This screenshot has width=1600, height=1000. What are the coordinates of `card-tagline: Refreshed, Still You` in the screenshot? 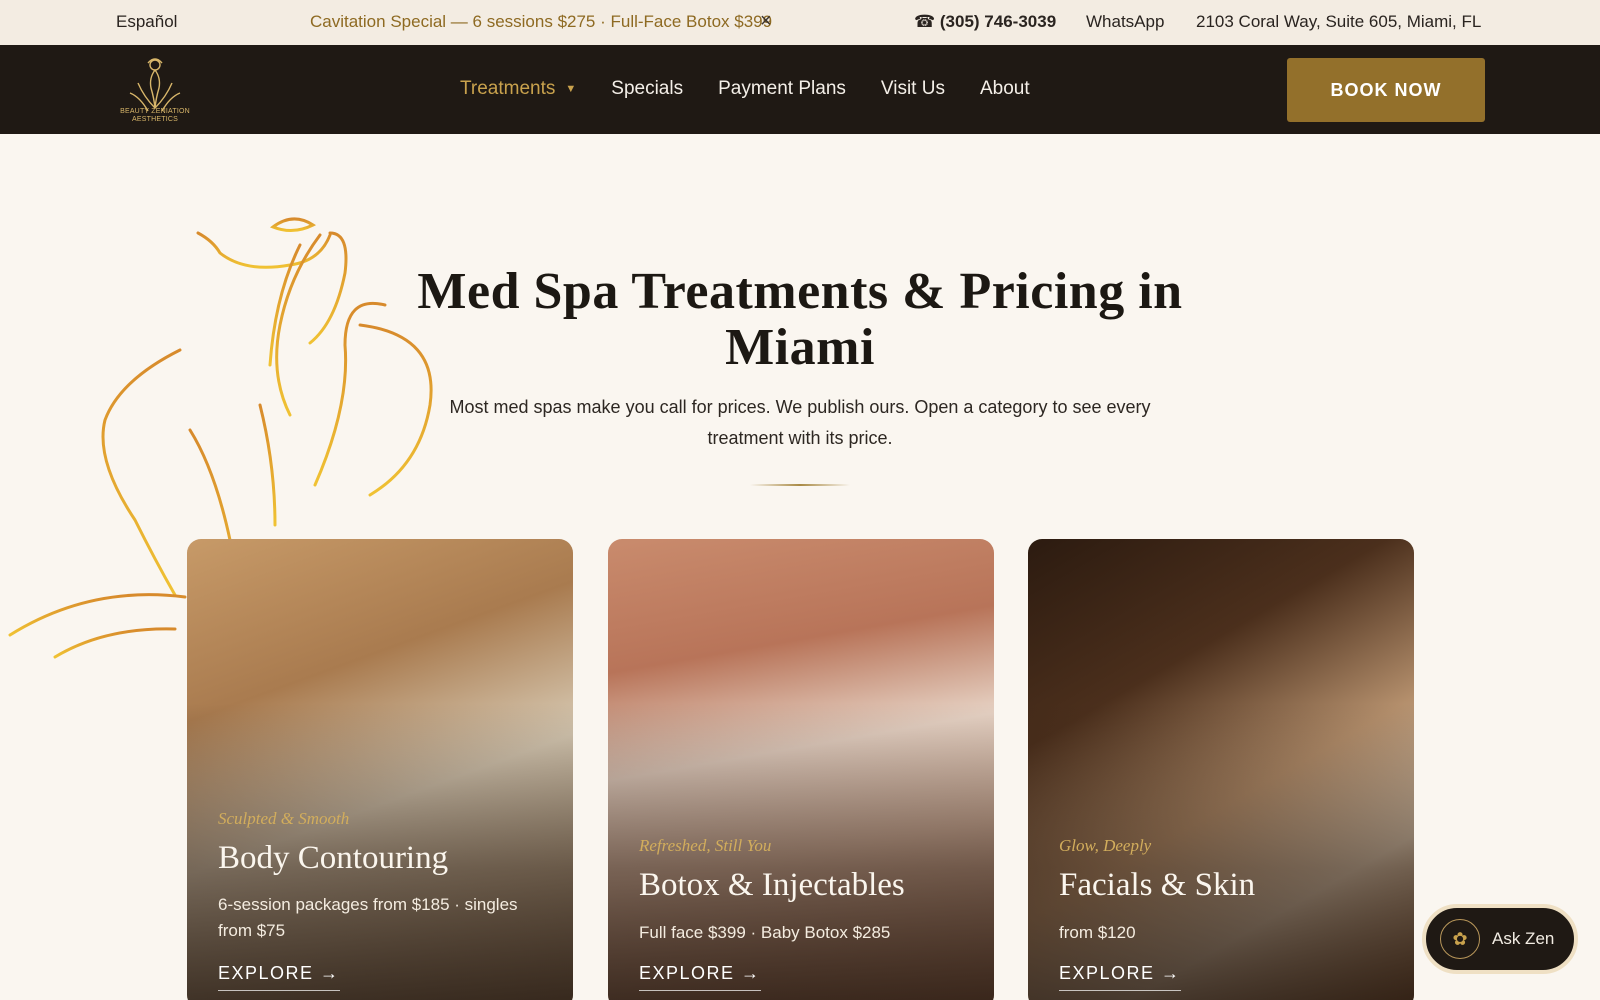 It's located at (705, 845).